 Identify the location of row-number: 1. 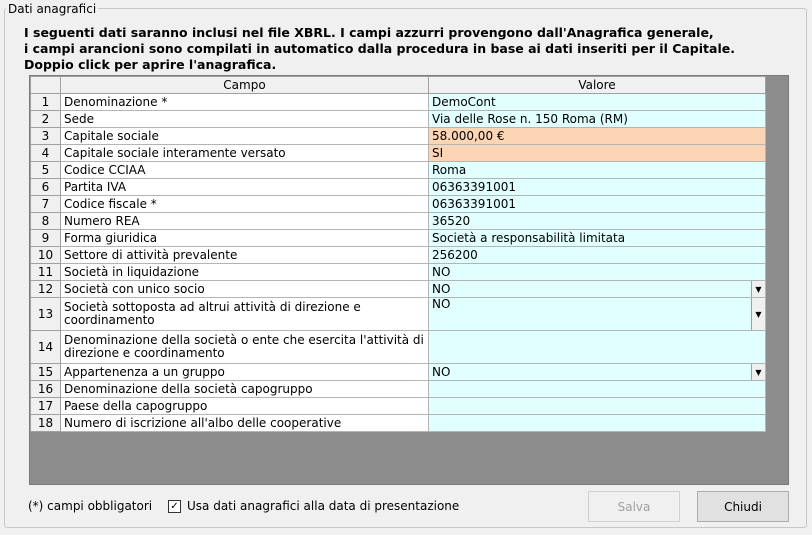
(45, 102).